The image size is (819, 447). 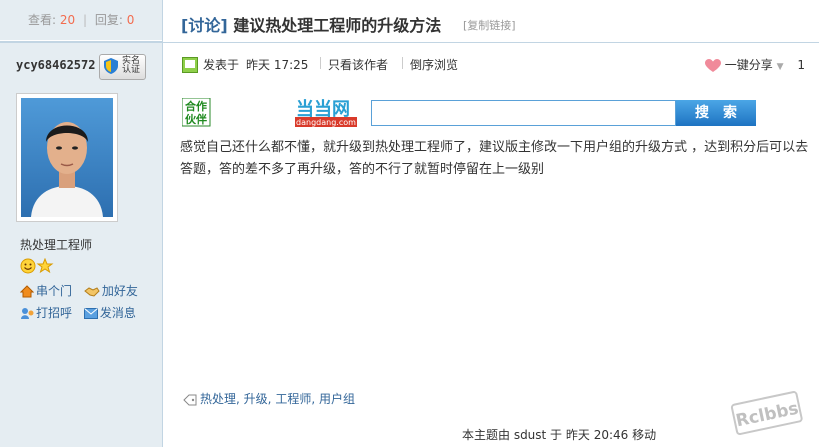 I want to click on greet-link: 打招呼, so click(x=46, y=312).